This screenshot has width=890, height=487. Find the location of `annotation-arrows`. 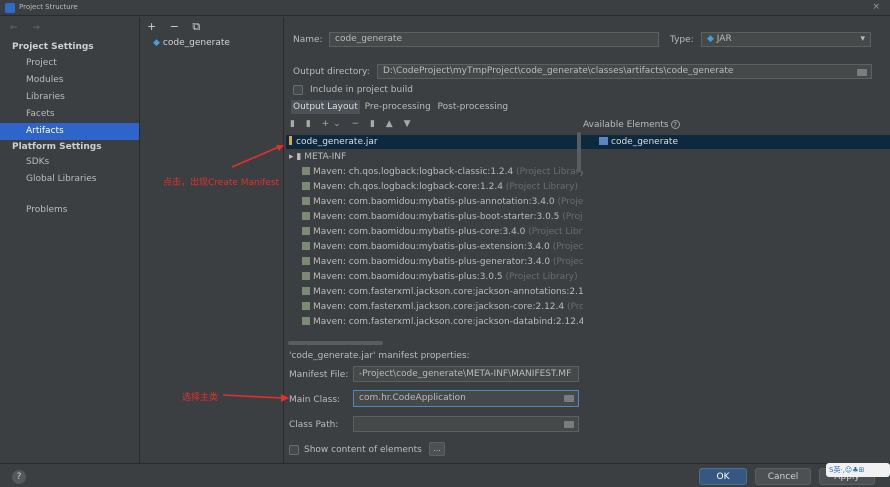

annotation-arrows is located at coordinates (255, 273).